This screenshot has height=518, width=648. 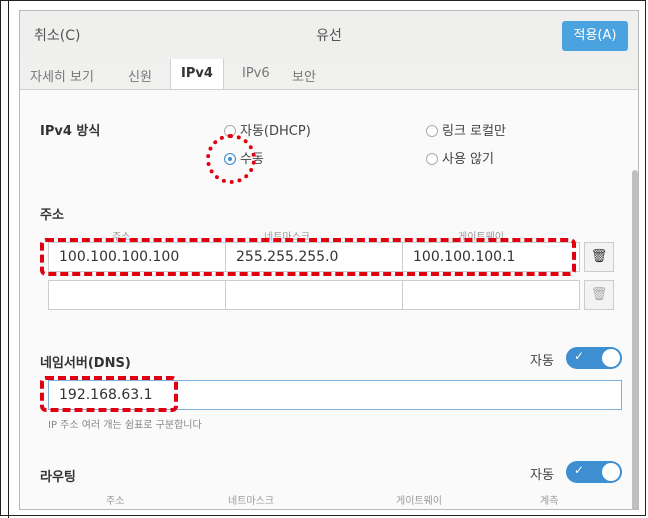 I want to click on route-col-gateway: 게이트웨이, so click(x=419, y=501).